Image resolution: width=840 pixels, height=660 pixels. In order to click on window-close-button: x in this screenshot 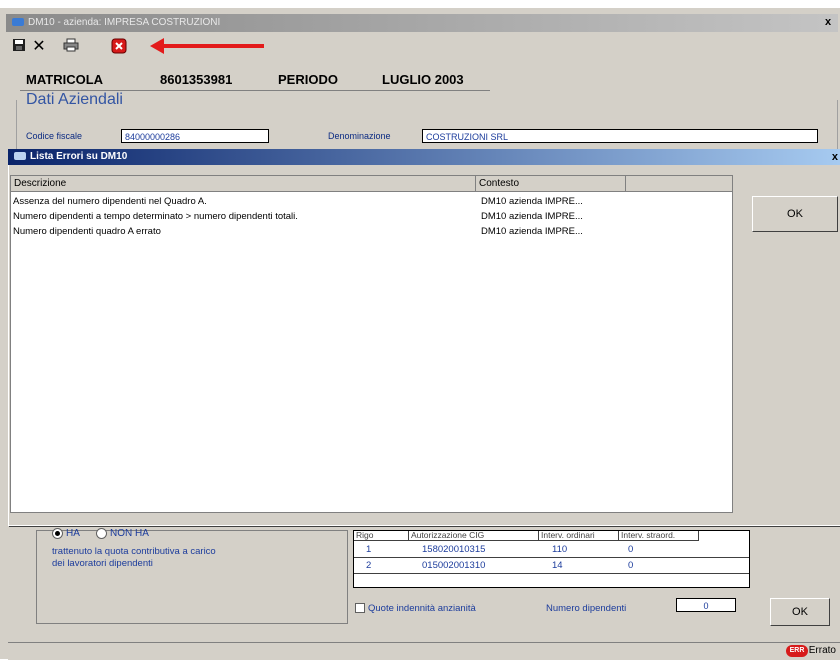, I will do `click(828, 22)`.